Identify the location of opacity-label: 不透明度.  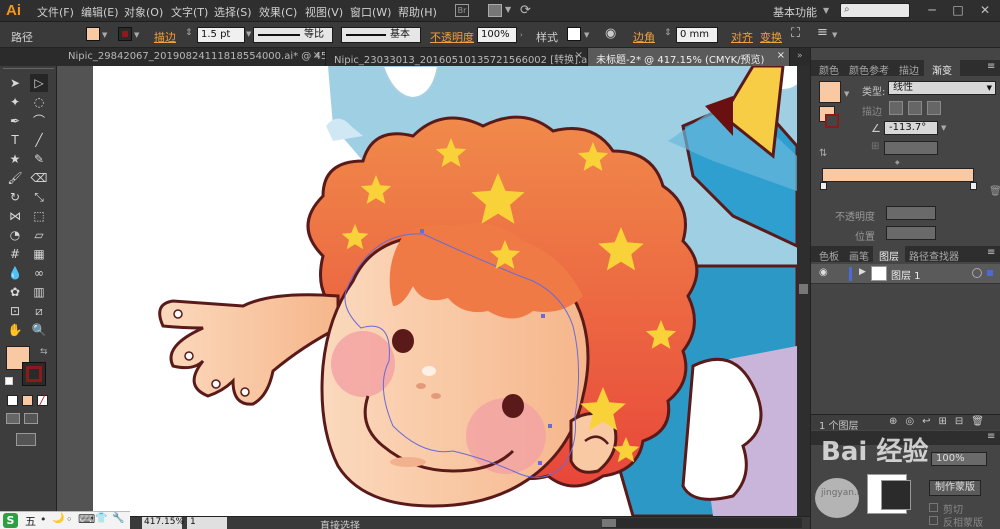
(452, 37).